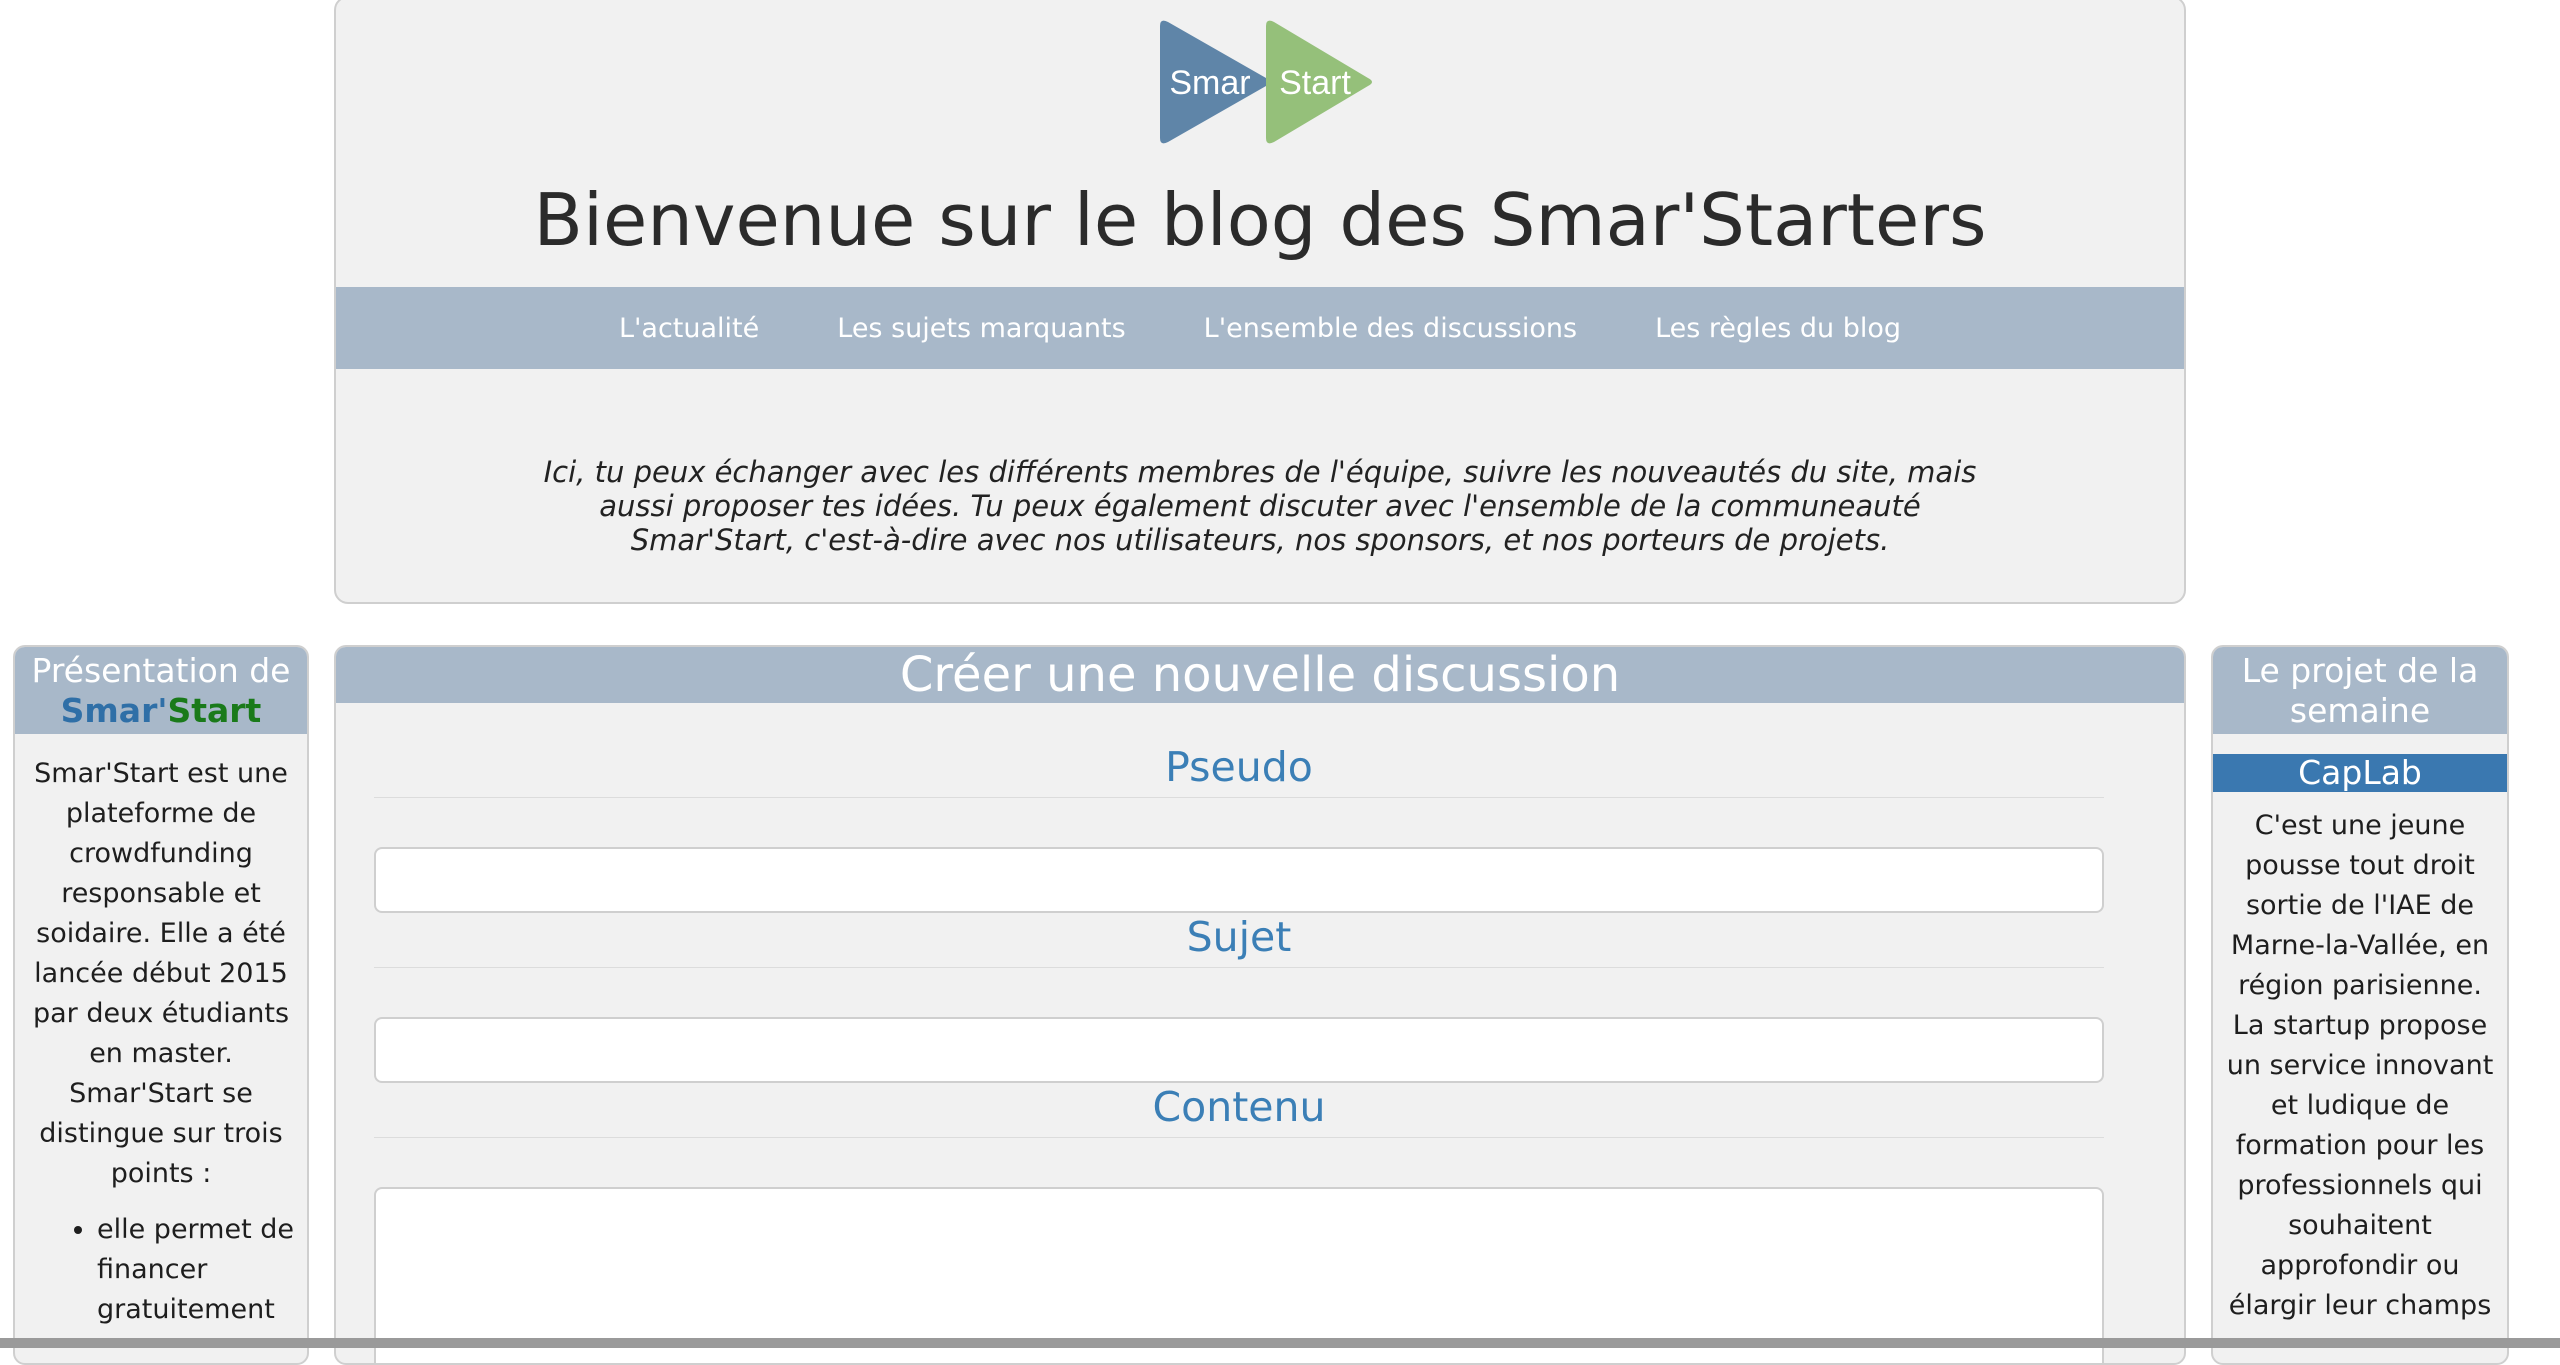 This screenshot has width=2560, height=1365. Describe the element at coordinates (1239, 770) in the screenshot. I see `pseudo-label: Pseudo` at that location.